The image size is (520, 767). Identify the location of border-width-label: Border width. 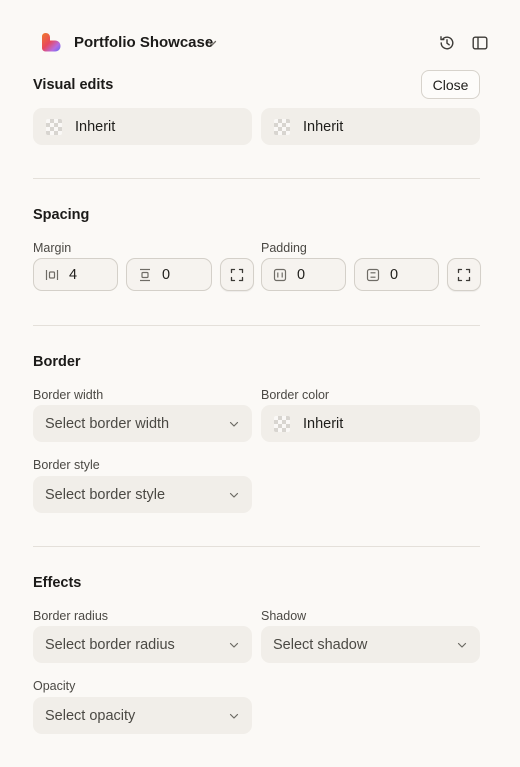
(68, 395).